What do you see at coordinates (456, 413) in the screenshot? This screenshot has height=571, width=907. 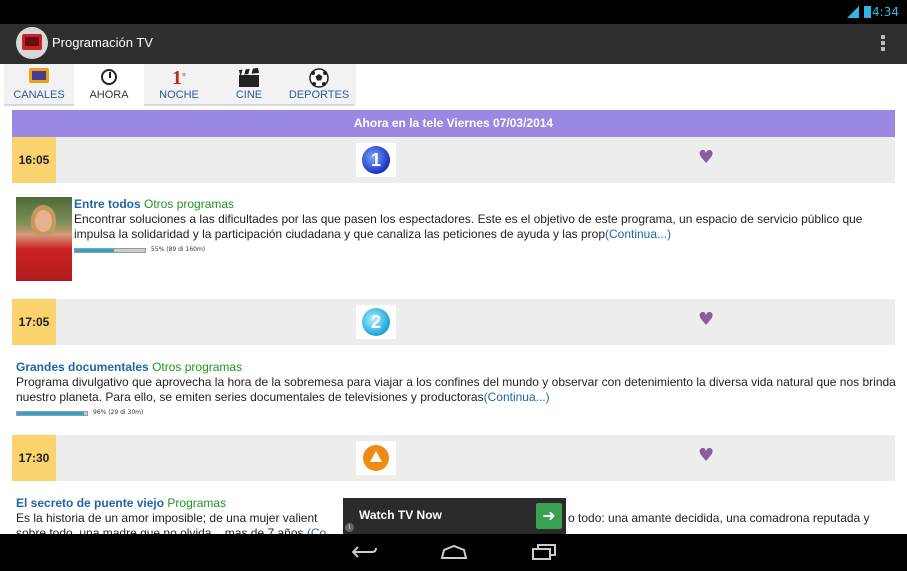 I see `program-progress: 96% (29 di 30m)` at bounding box center [456, 413].